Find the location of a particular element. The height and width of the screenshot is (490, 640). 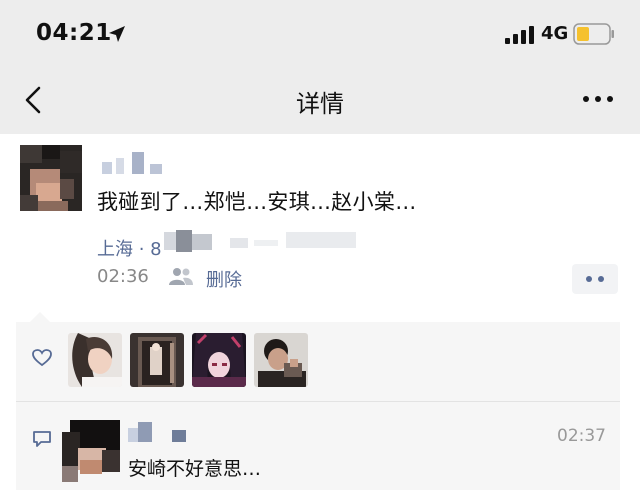

post-location: 上海 · 8 is located at coordinates (129, 248).